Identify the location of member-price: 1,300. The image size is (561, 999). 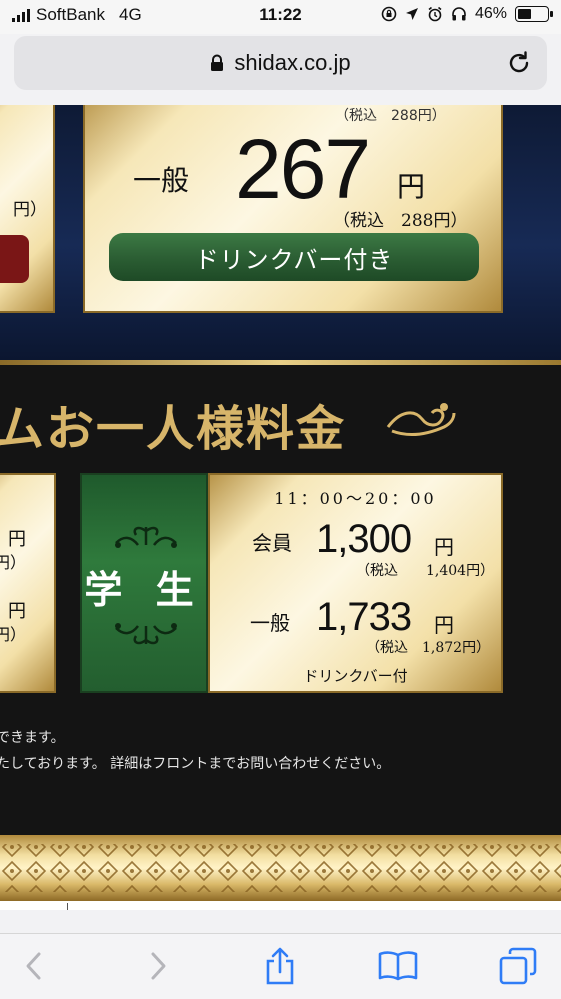
(364, 539).